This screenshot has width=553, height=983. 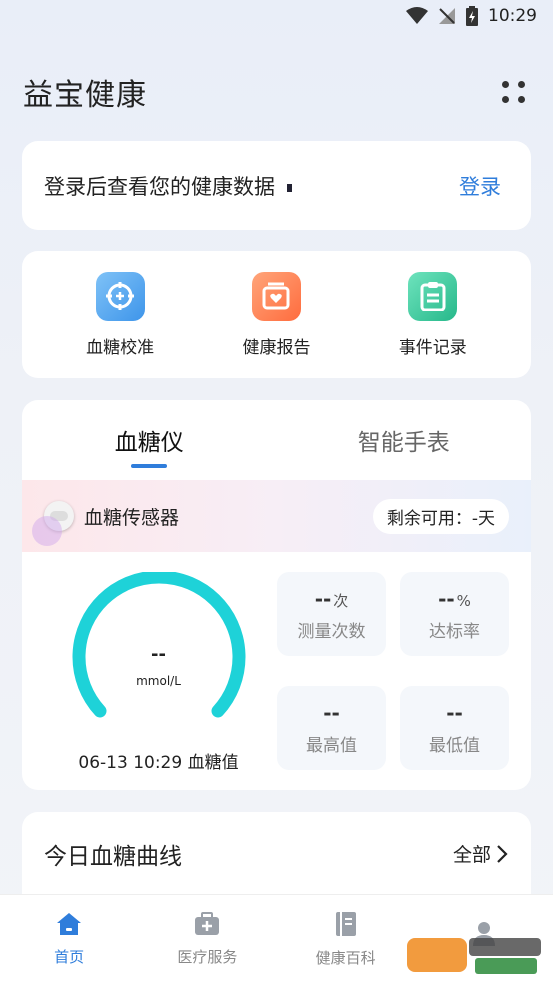 I want to click on device-tabs: 血糖仪 智能手表, so click(x=276, y=440).